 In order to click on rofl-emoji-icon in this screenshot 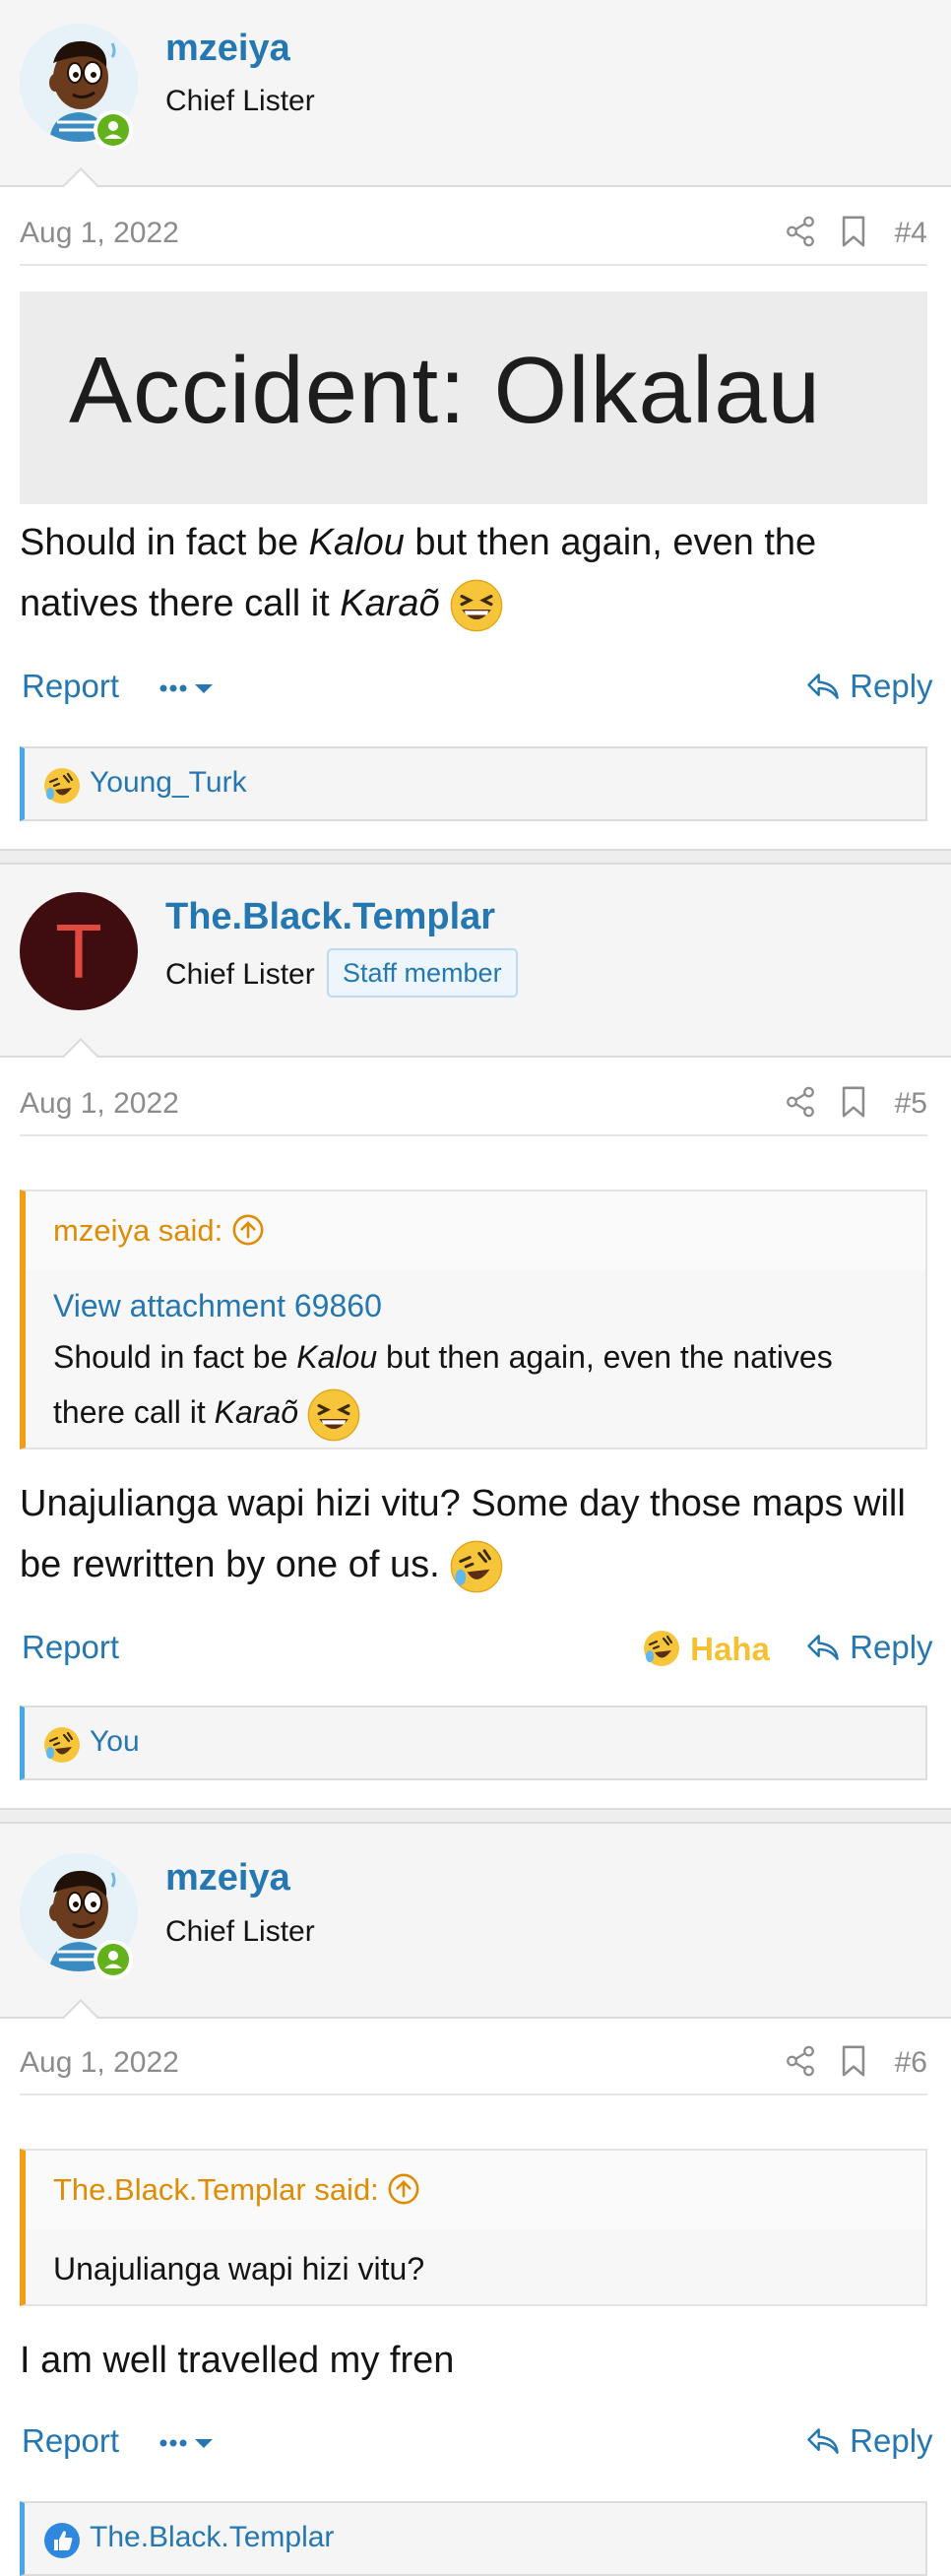, I will do `click(476, 1566)`.